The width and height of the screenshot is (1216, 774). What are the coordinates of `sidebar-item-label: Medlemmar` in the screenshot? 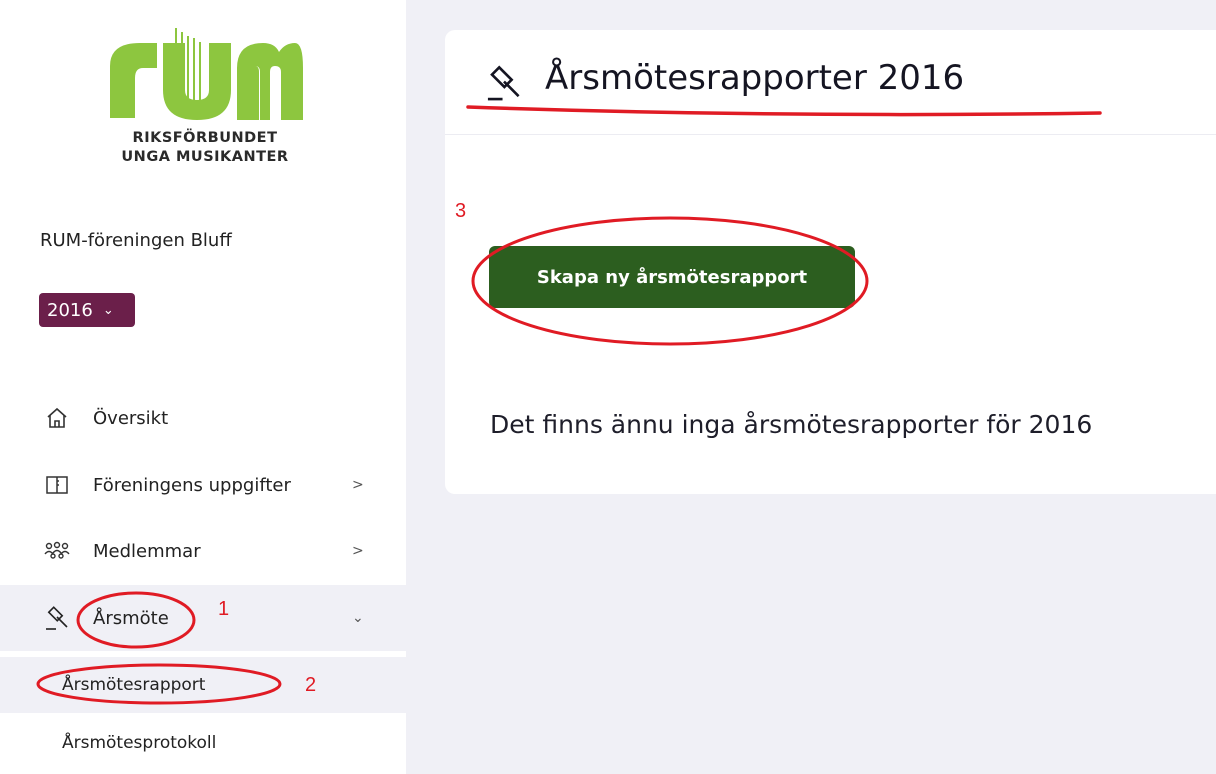 It's located at (147, 551).